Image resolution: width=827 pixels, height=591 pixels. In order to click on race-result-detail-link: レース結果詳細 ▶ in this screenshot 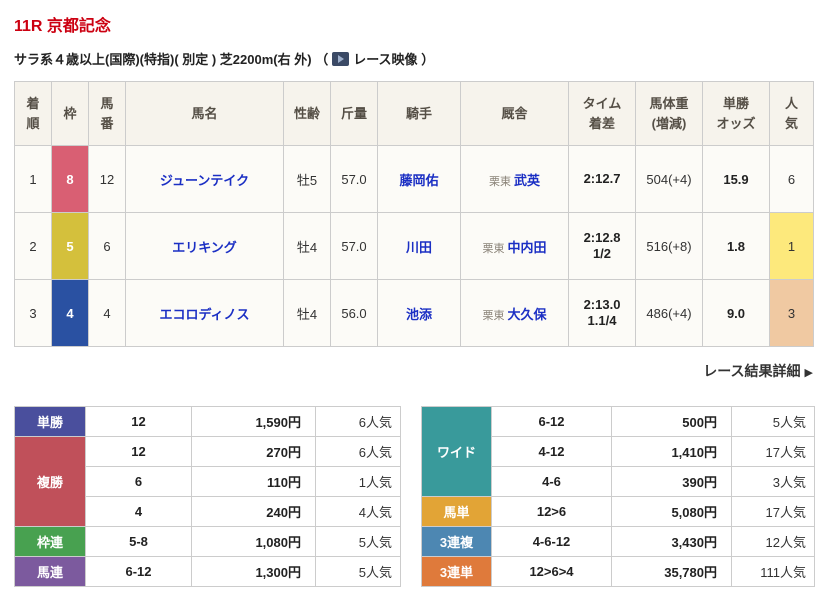, I will do `click(758, 371)`.